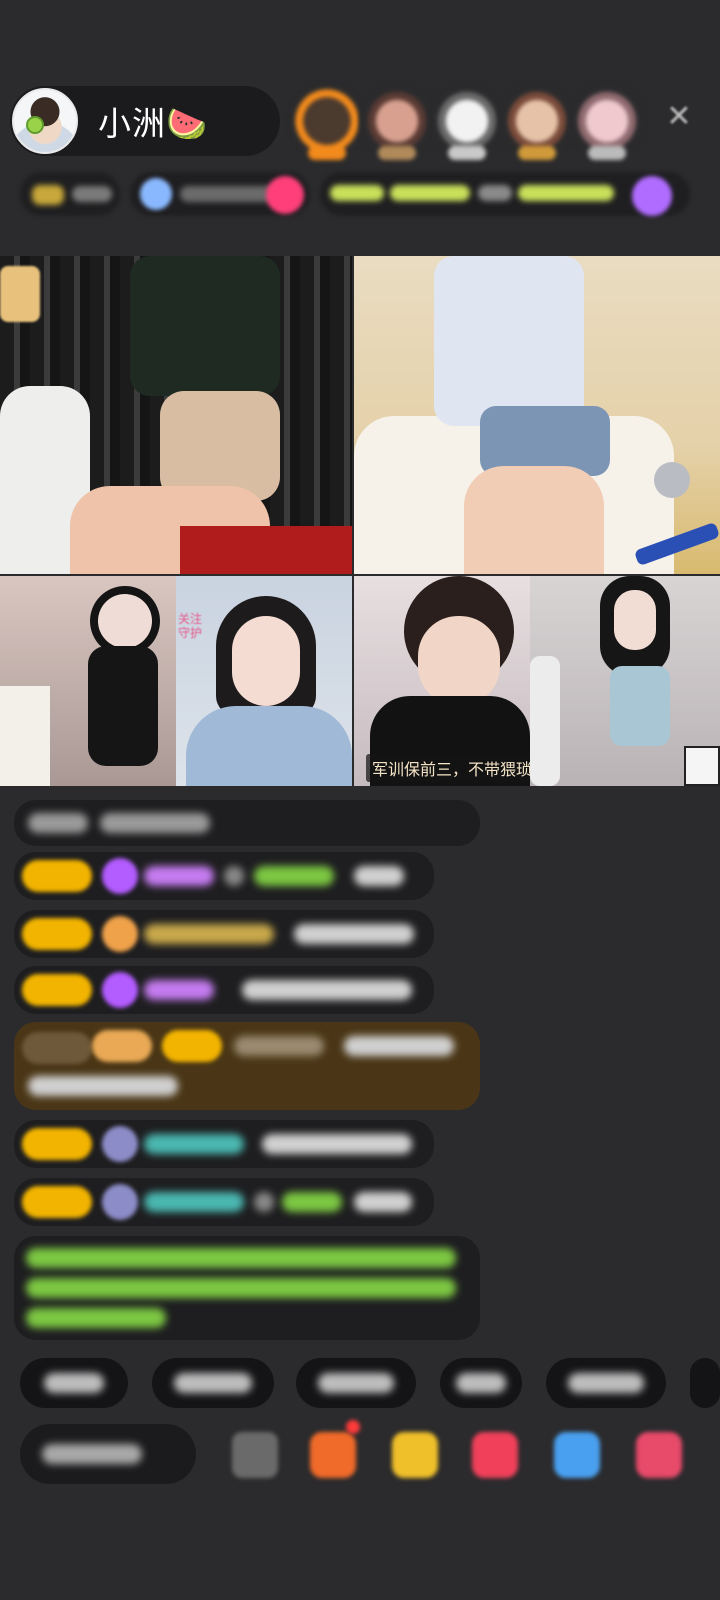 This screenshot has height=1600, width=720. What do you see at coordinates (255, 1455) in the screenshot?
I see `emoji-icon` at bounding box center [255, 1455].